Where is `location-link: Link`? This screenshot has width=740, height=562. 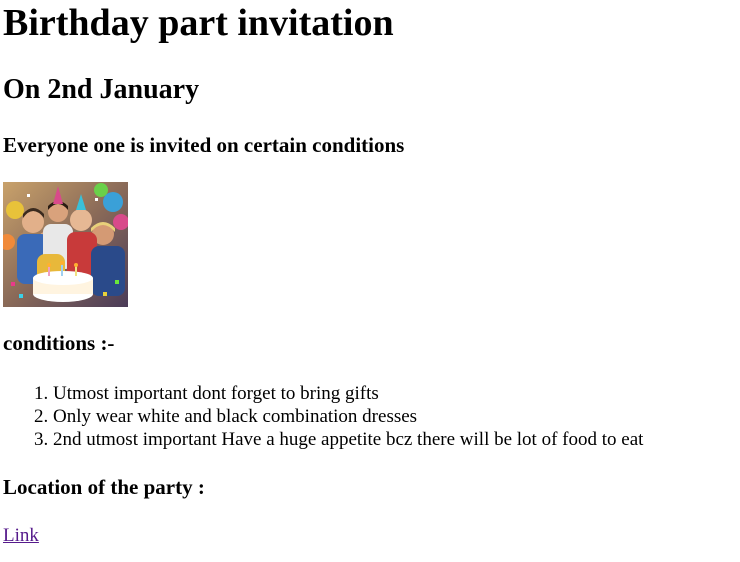 location-link: Link is located at coordinates (21, 536).